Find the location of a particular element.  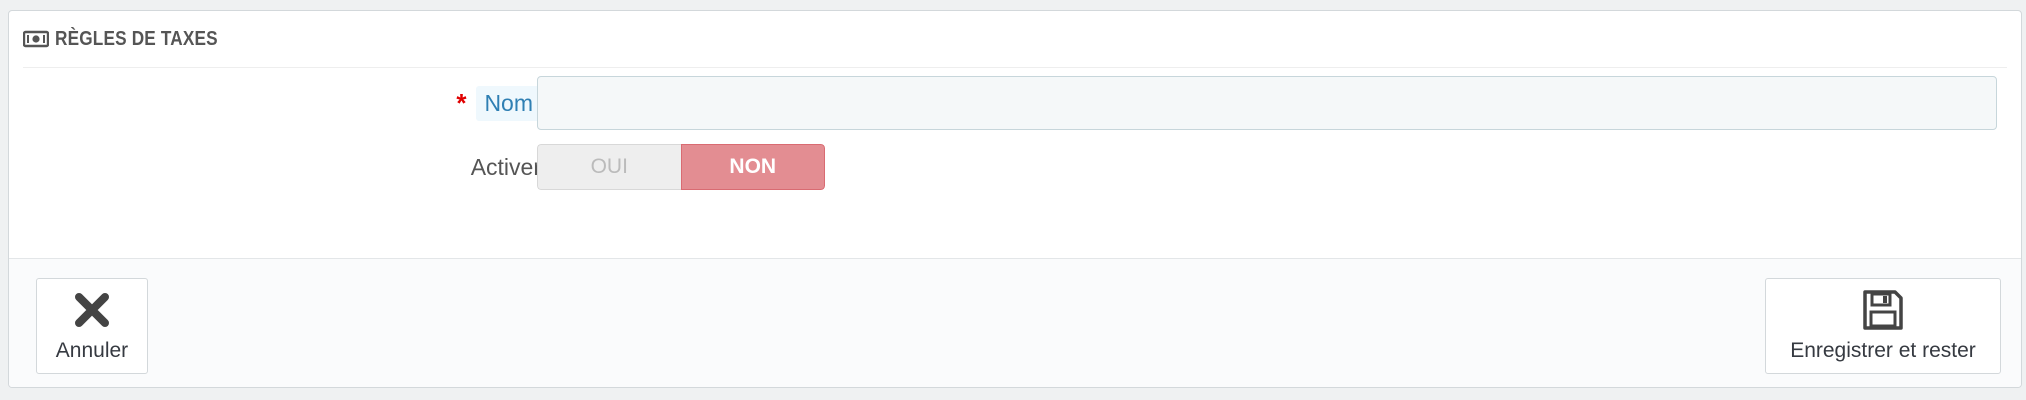

enable-label-cell: Activer is located at coordinates (506, 167).